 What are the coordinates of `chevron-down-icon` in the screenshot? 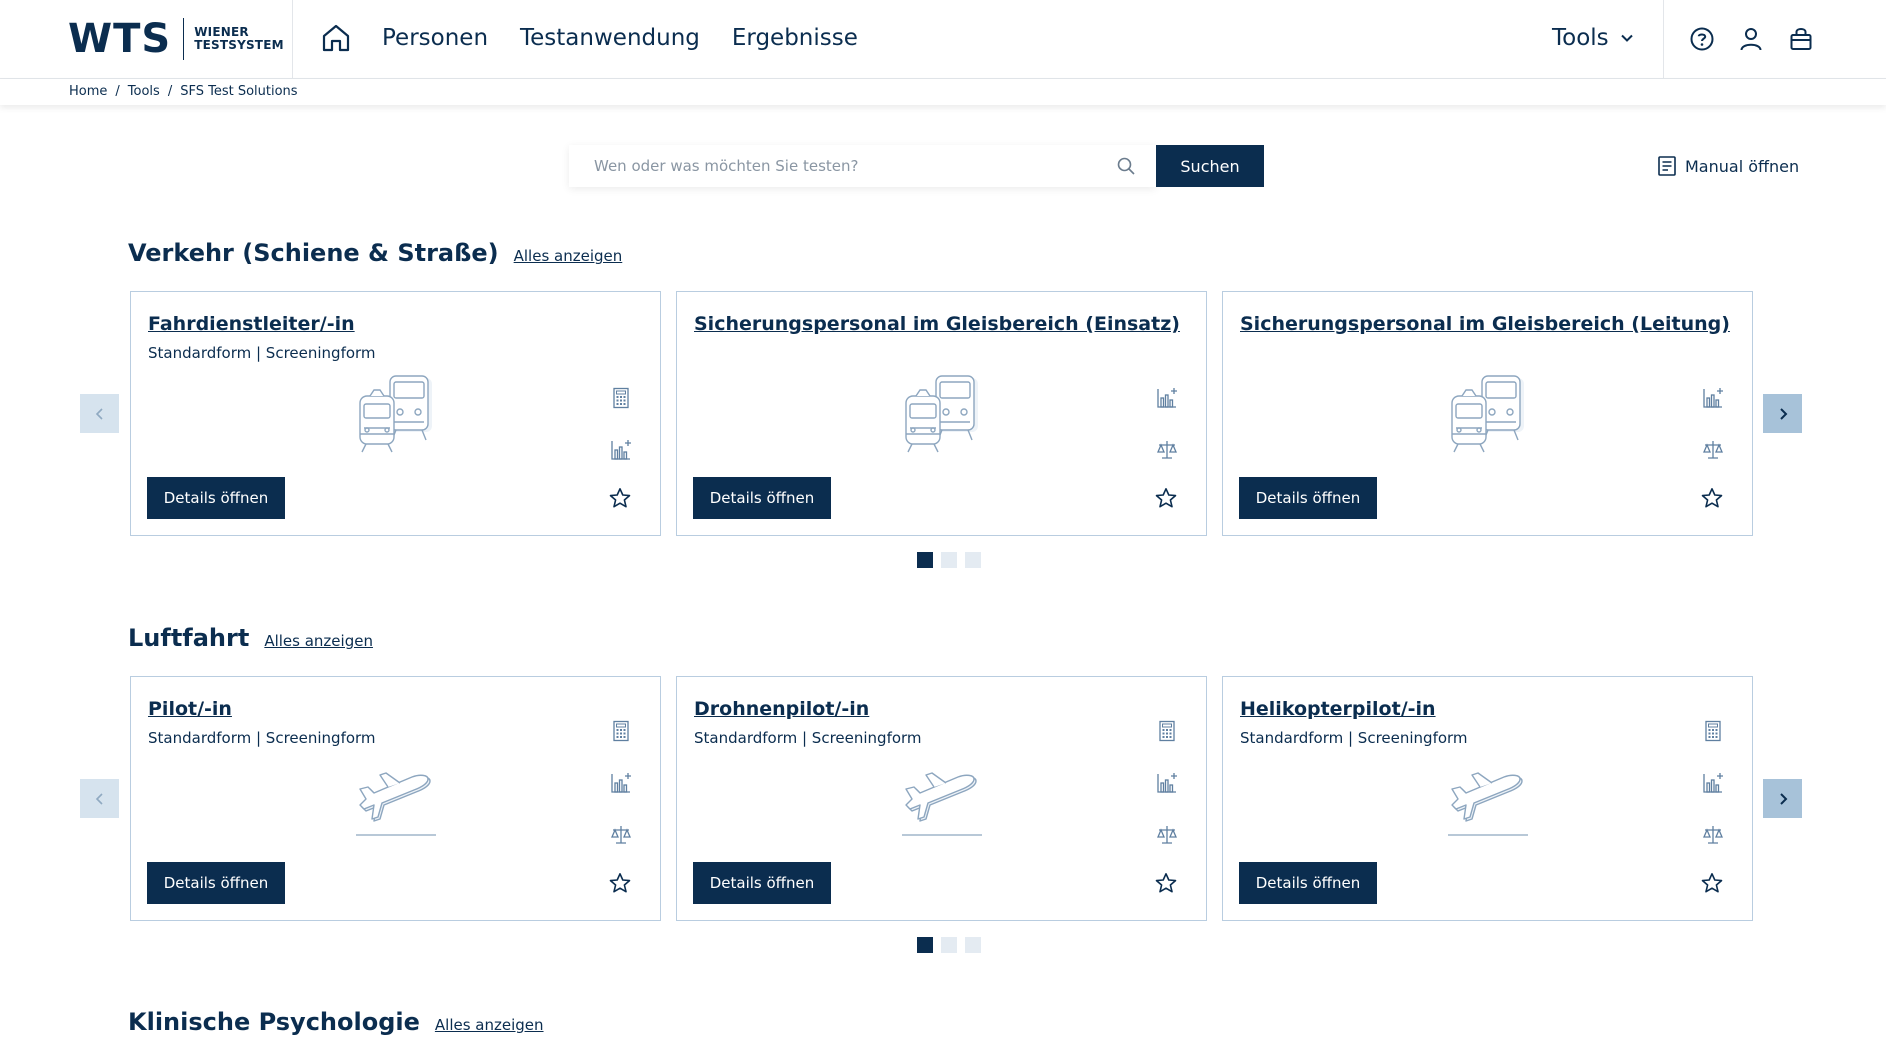 It's located at (1626, 38).